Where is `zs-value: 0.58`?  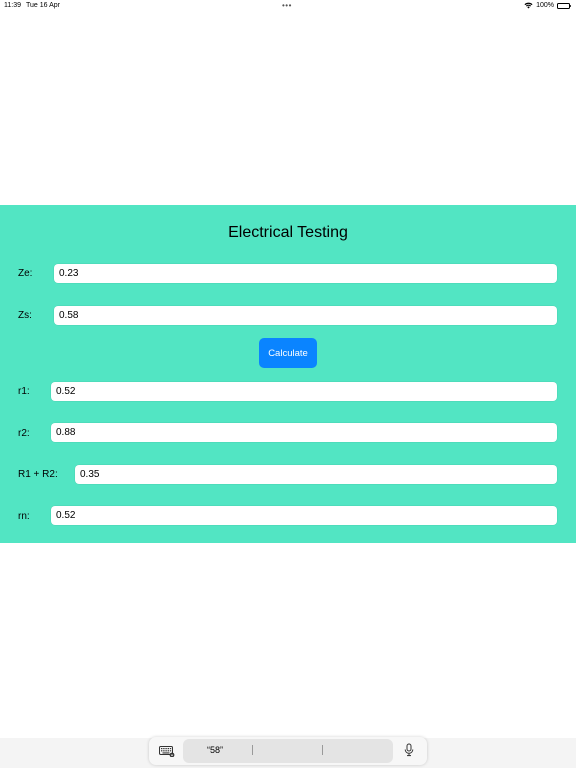 zs-value: 0.58 is located at coordinates (69, 315).